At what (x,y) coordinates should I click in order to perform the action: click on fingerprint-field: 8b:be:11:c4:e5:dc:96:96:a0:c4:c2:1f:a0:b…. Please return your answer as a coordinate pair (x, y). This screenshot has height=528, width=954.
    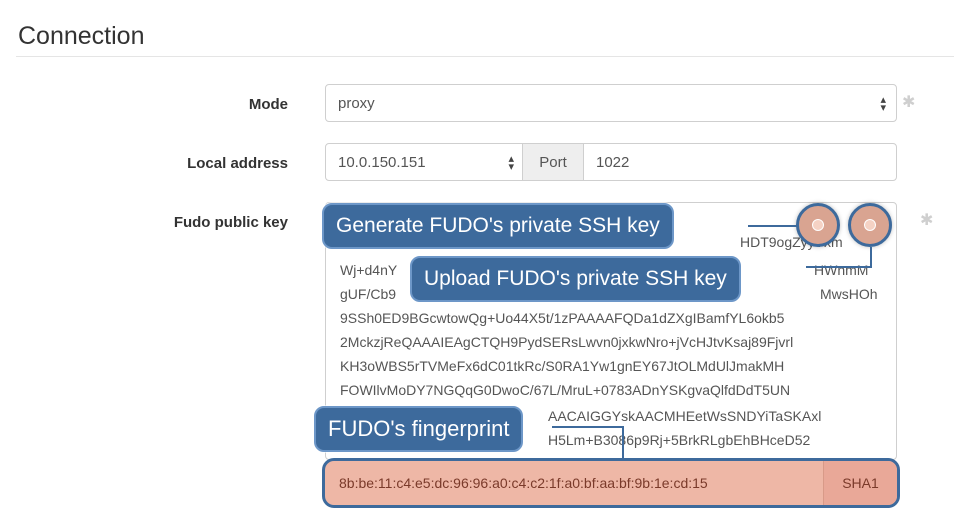
    Looking at the image, I should click on (611, 483).